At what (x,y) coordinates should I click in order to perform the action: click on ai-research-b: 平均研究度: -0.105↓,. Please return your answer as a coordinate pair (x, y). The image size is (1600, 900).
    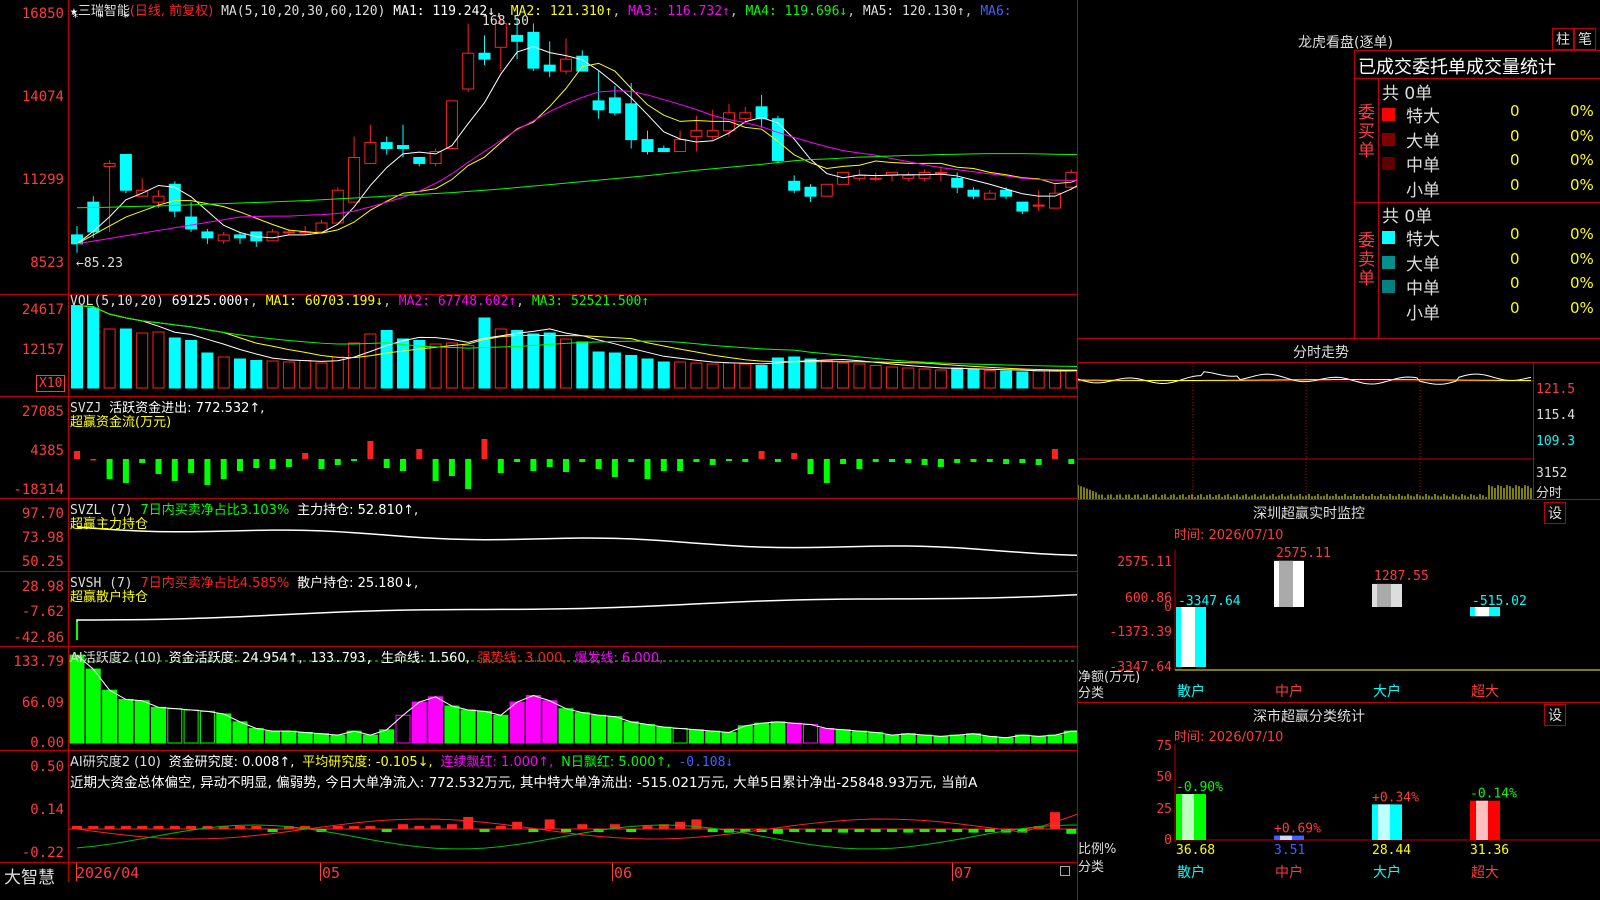
    Looking at the image, I should click on (367, 762).